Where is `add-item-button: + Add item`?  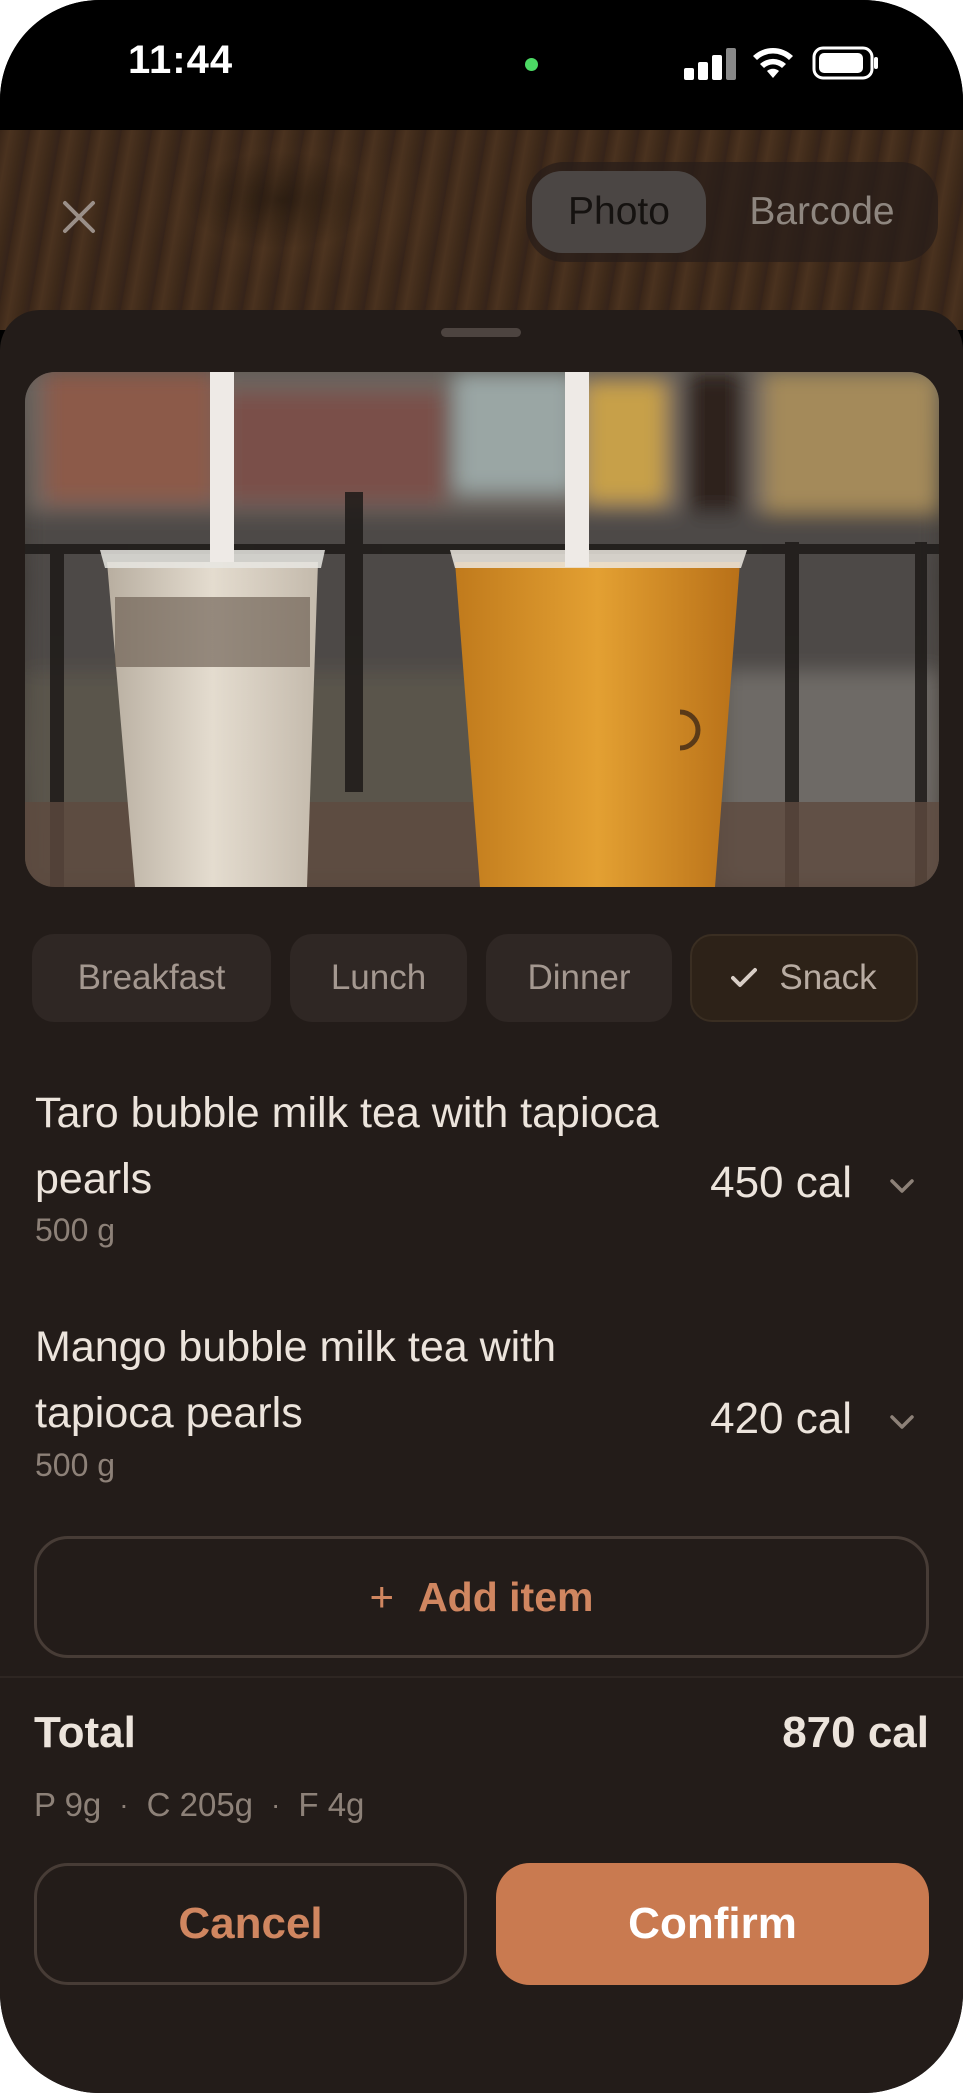
add-item-button: + Add item is located at coordinates (481, 1597).